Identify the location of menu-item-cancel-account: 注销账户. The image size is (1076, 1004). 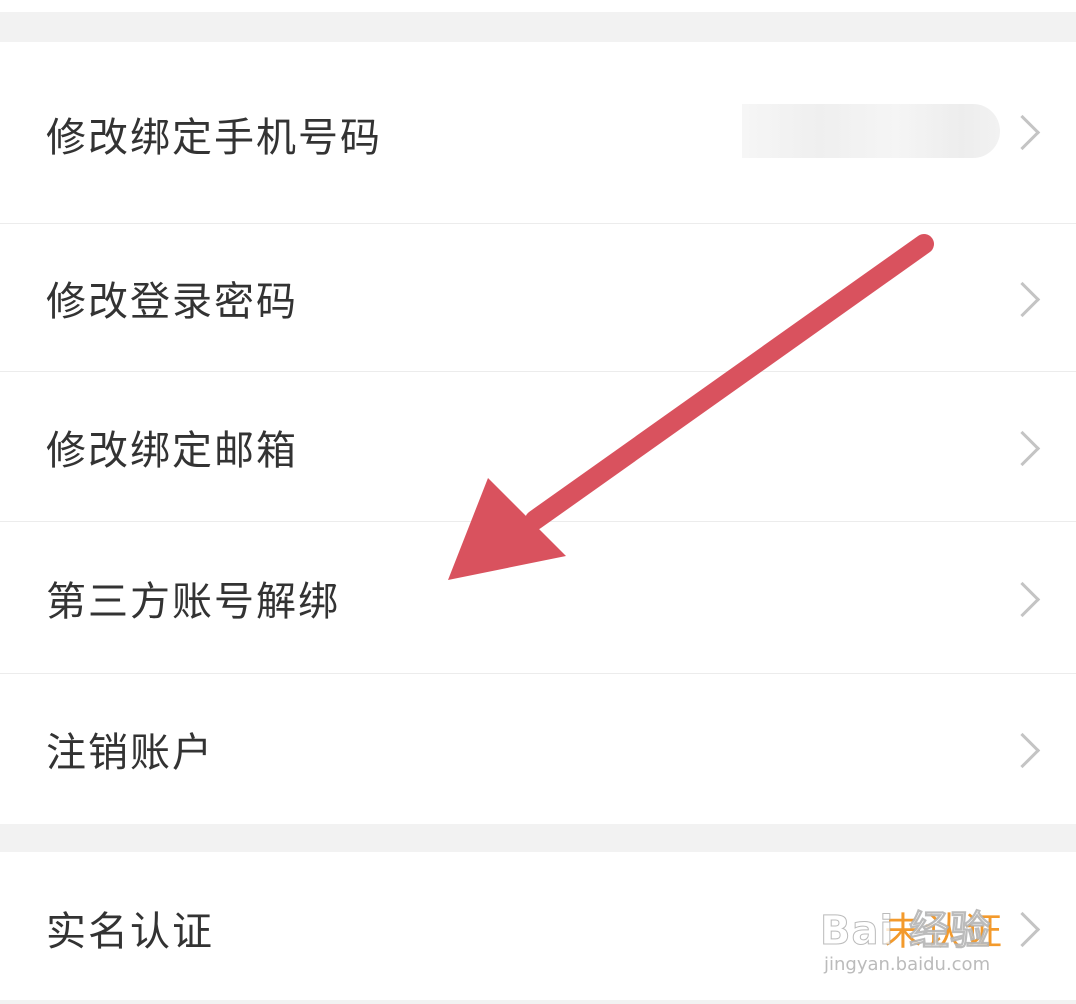
(538, 749).